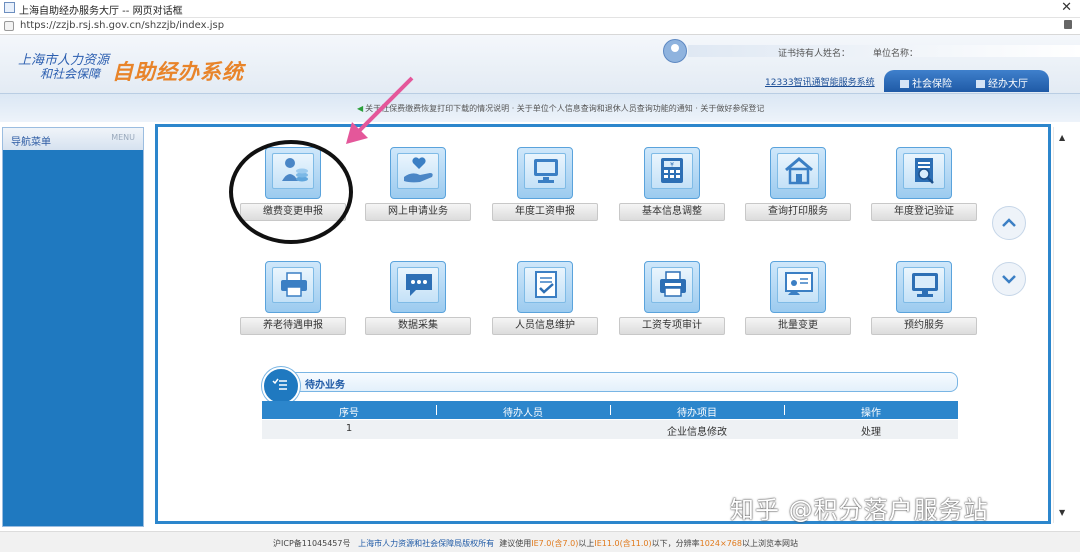  Describe the element at coordinates (675, 51) in the screenshot. I see `user-avatar-icon` at that location.